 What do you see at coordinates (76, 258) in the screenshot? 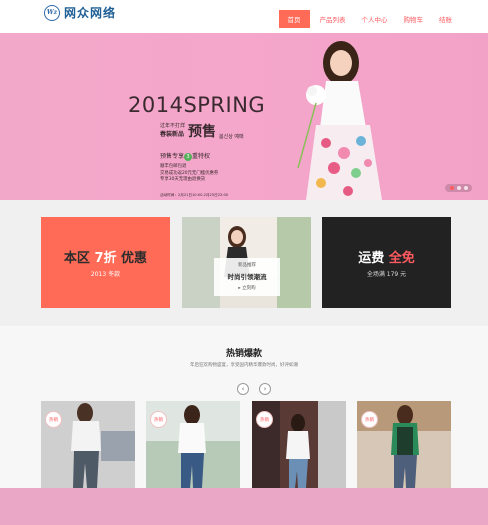
I see `discount-title-a: 本区` at bounding box center [76, 258].